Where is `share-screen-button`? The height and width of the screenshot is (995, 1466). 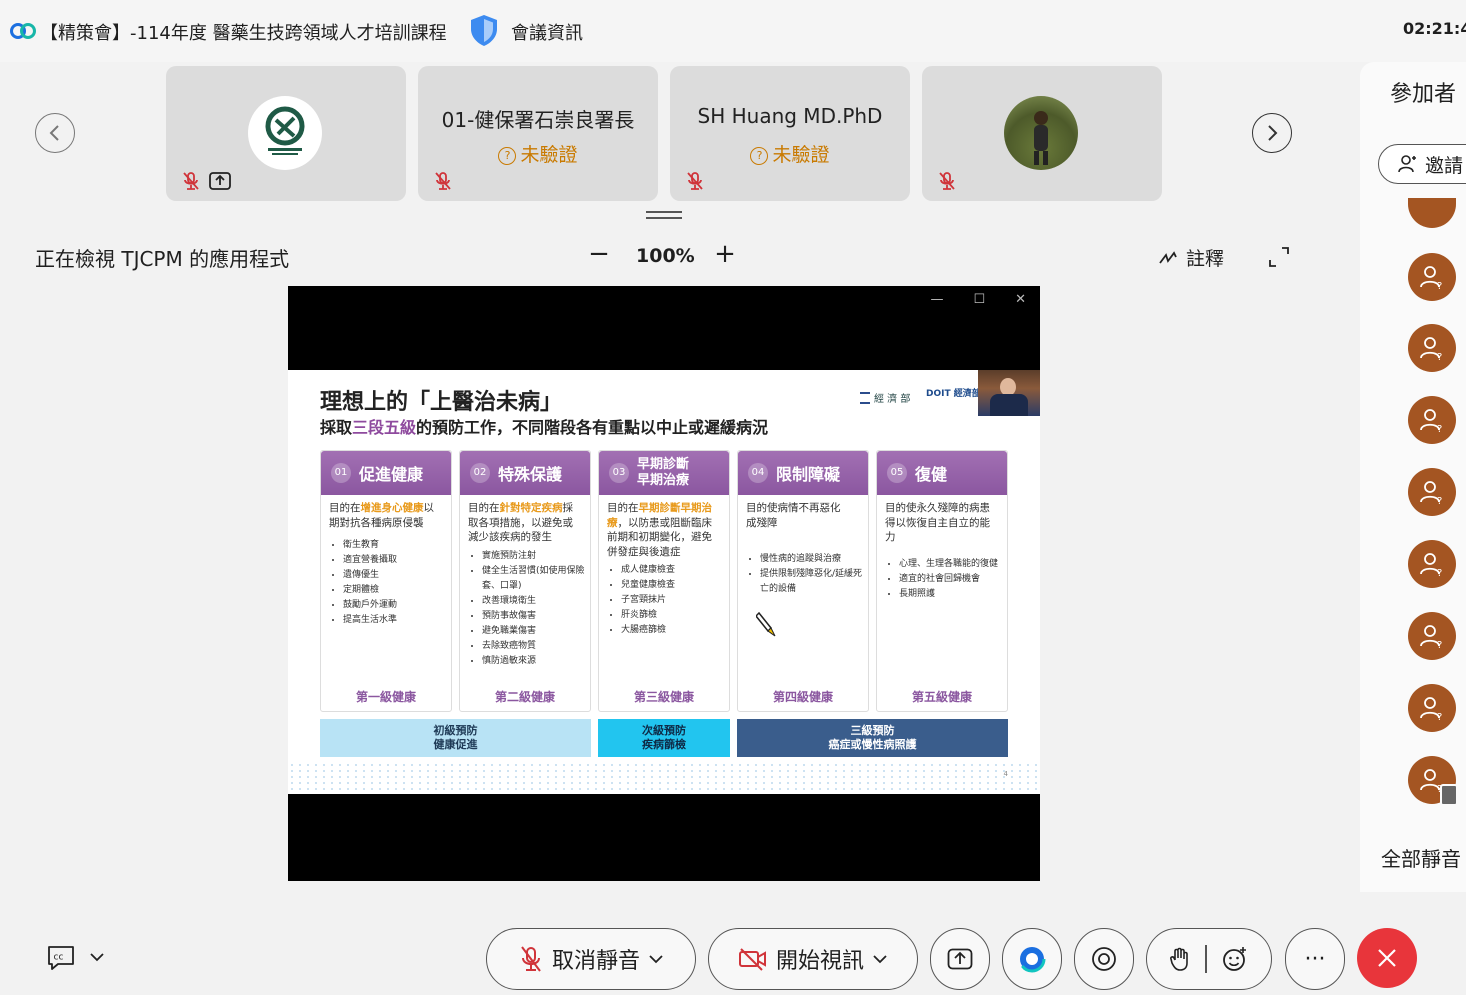
share-screen-button is located at coordinates (960, 959).